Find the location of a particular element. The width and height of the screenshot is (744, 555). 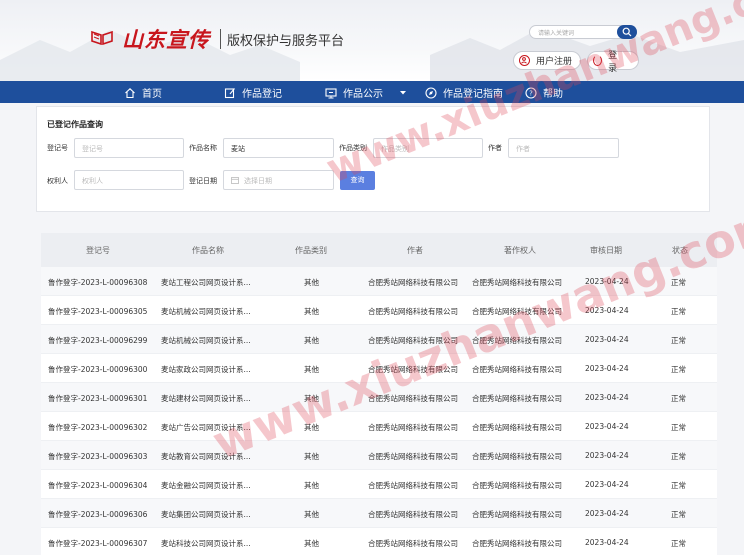

nav-registration: 作品登记 is located at coordinates (253, 92).